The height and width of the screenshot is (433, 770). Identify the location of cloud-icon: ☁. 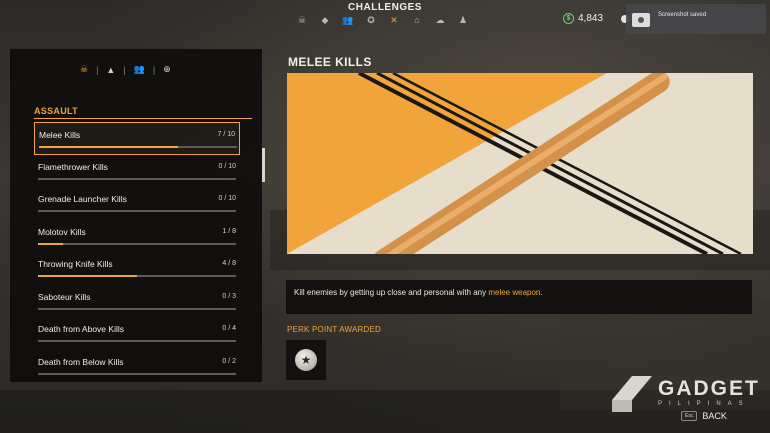
(440, 20).